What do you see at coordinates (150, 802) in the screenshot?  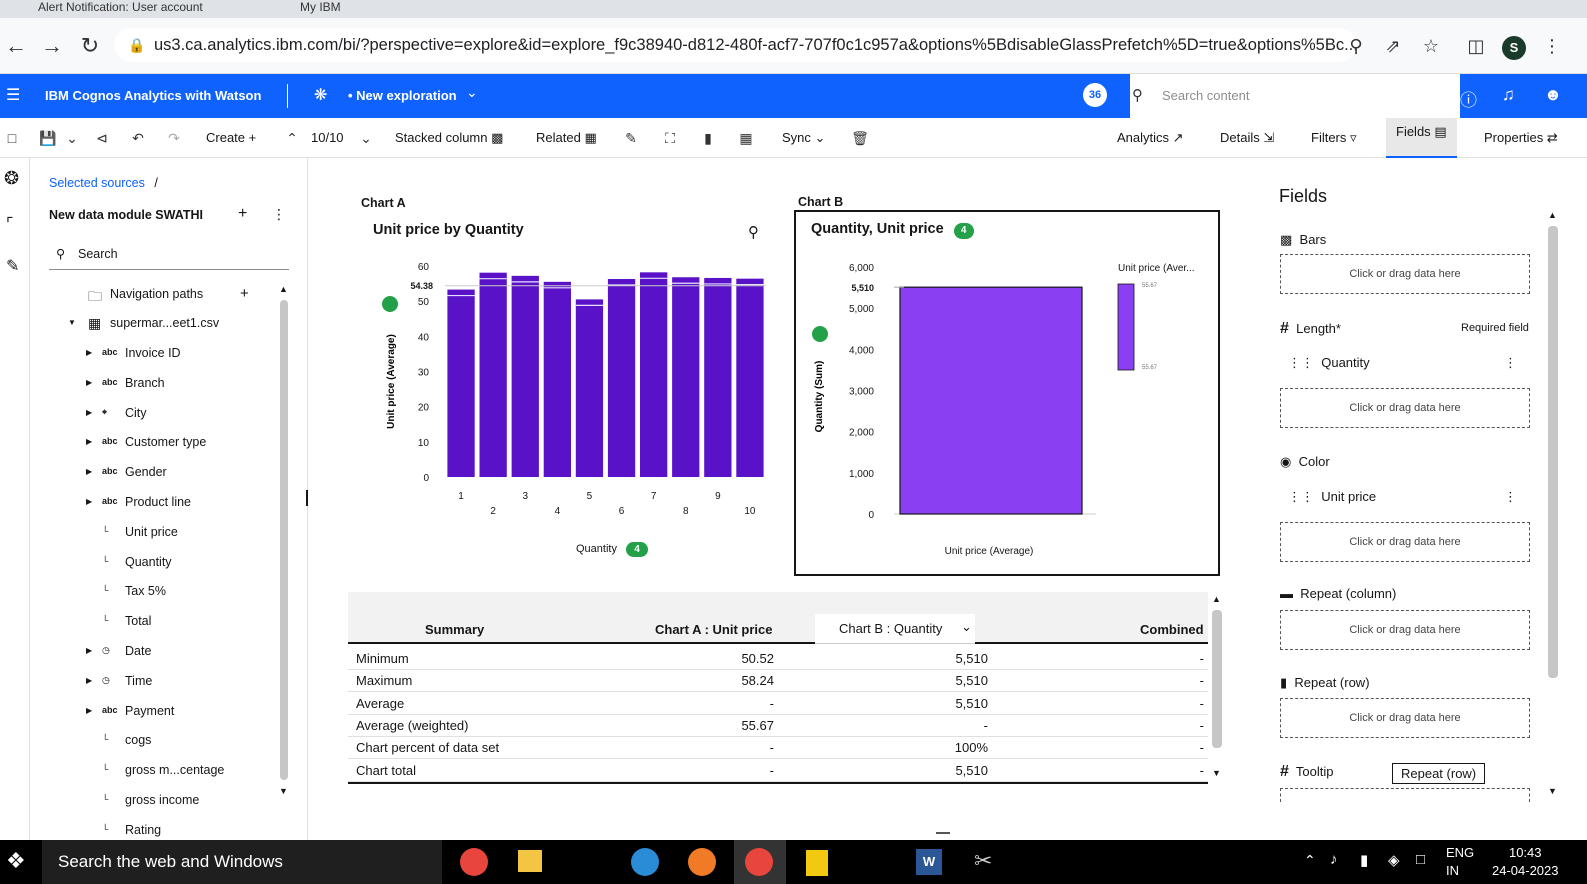 I see `tree-item: └ gross income` at bounding box center [150, 802].